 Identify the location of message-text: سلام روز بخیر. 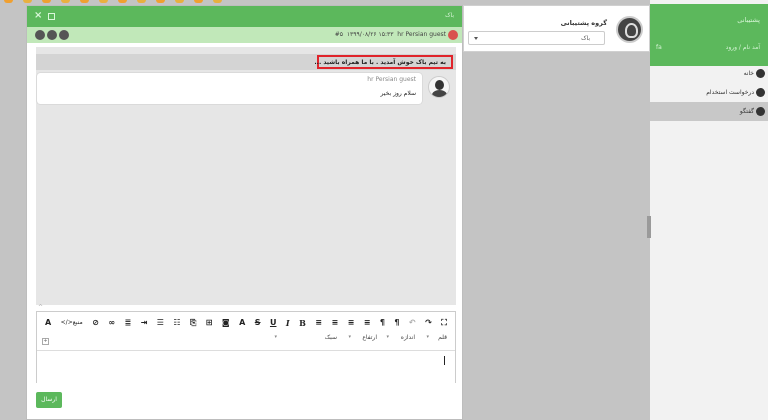
(398, 93).